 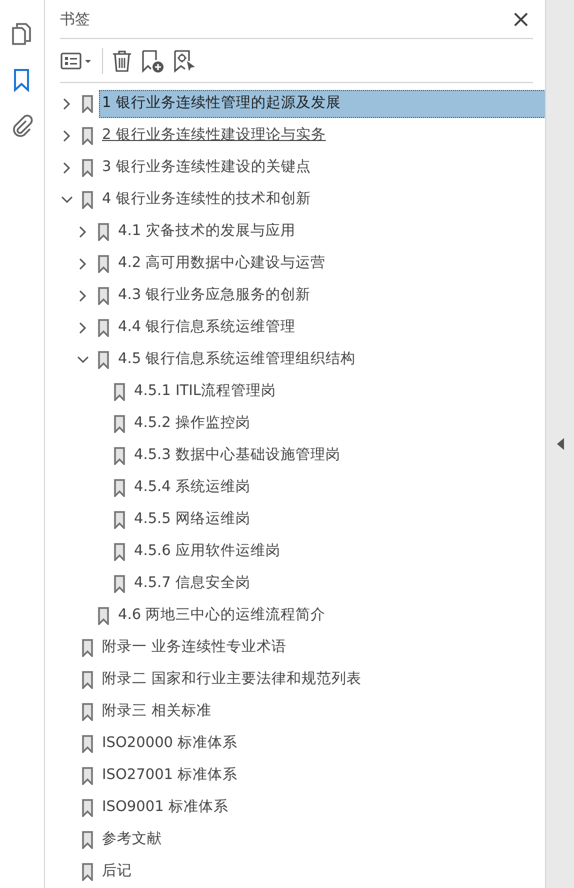 What do you see at coordinates (22, 126) in the screenshot?
I see `paperclip-icon` at bounding box center [22, 126].